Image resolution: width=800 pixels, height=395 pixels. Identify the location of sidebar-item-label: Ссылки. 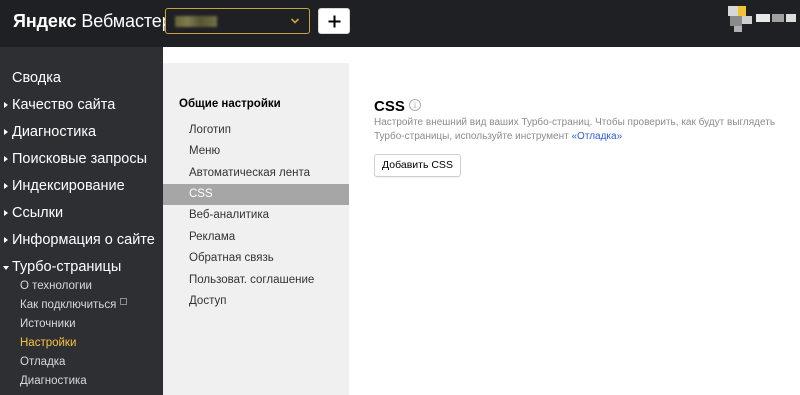
(38, 213).